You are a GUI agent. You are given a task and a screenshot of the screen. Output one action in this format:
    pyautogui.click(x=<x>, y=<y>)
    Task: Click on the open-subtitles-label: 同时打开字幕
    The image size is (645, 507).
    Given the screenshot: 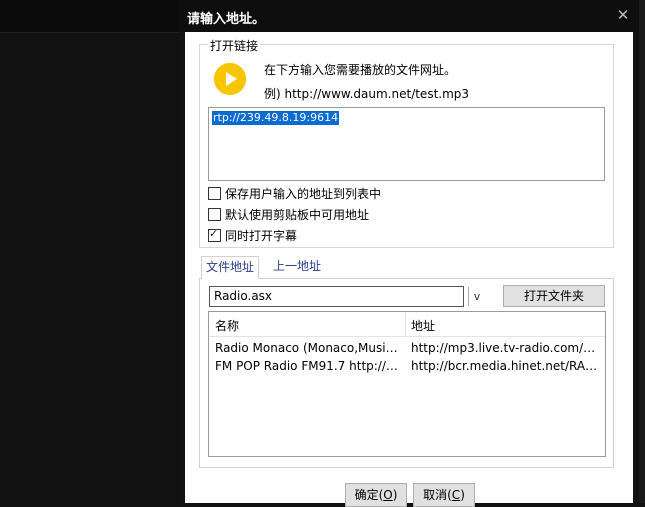 What is the action you would take?
    pyautogui.click(x=261, y=235)
    